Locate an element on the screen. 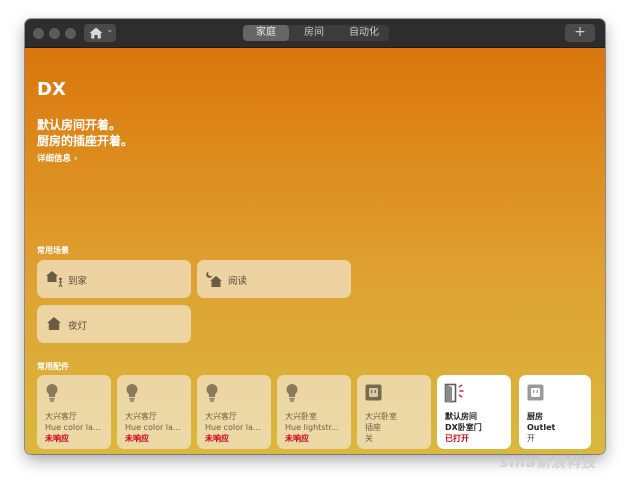  door-open-icon is located at coordinates (454, 393).